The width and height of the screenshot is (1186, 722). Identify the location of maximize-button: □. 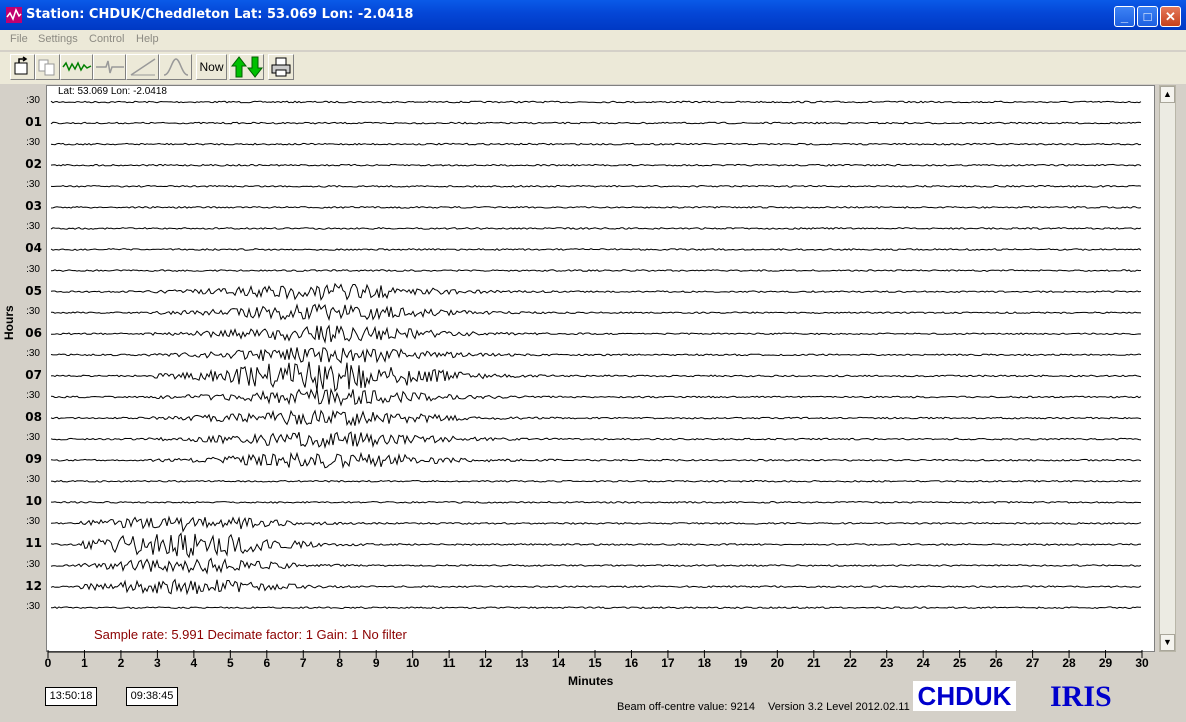
(1147, 16).